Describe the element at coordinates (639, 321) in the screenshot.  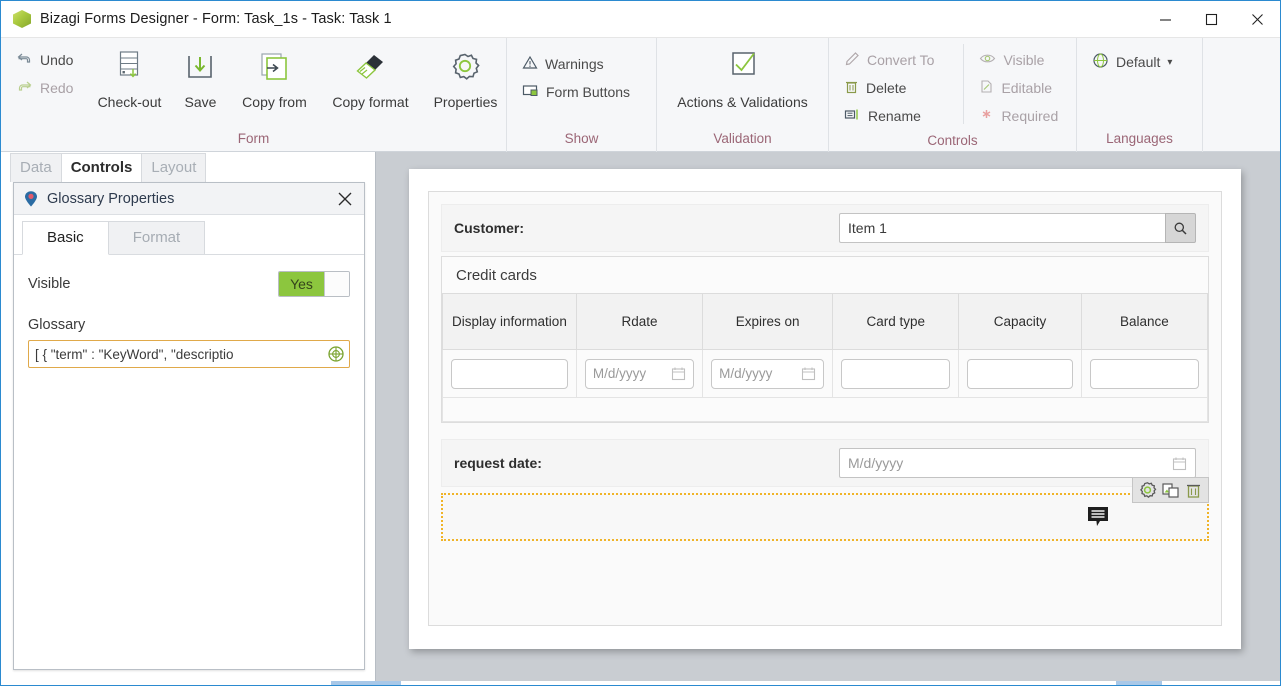
I see `column-rdate: Rdate` at that location.